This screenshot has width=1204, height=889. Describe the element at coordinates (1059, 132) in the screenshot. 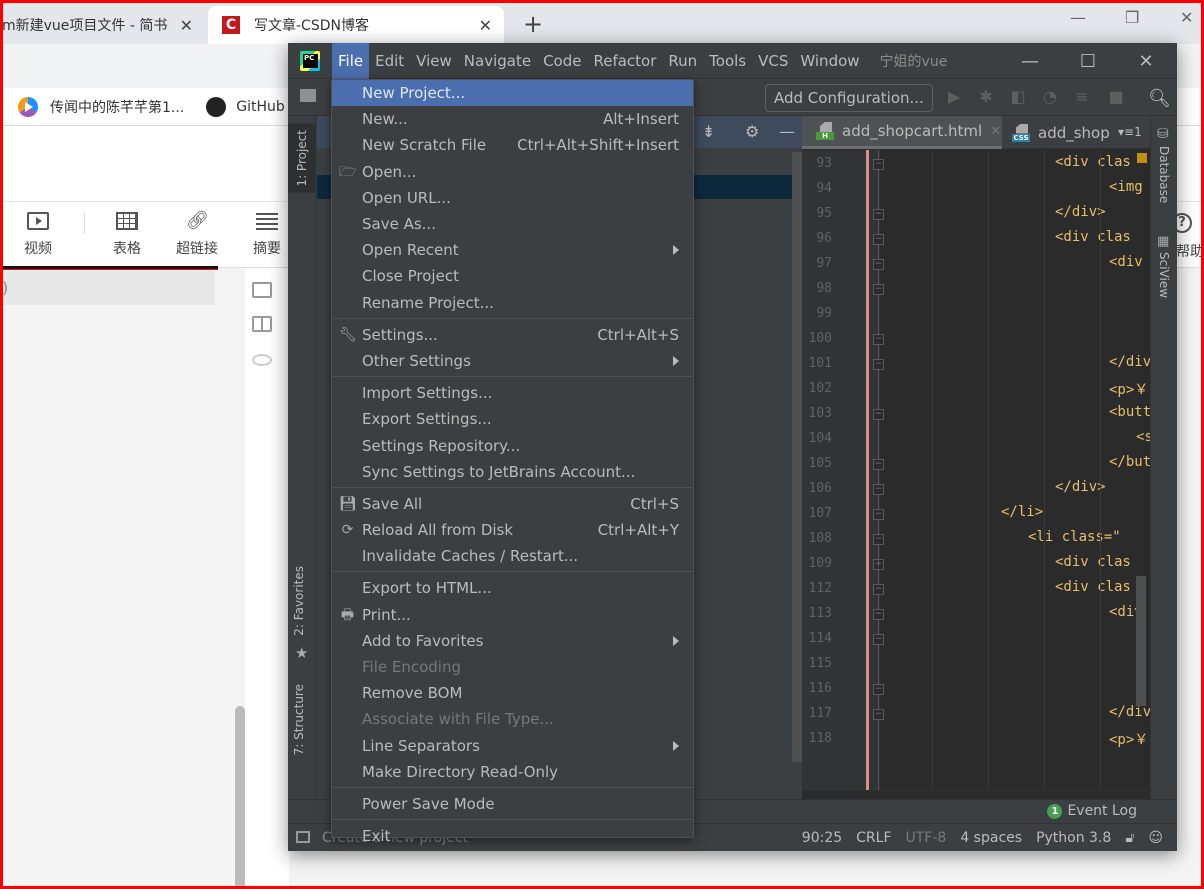

I see `editor-tab-css: CSS add_shop` at that location.